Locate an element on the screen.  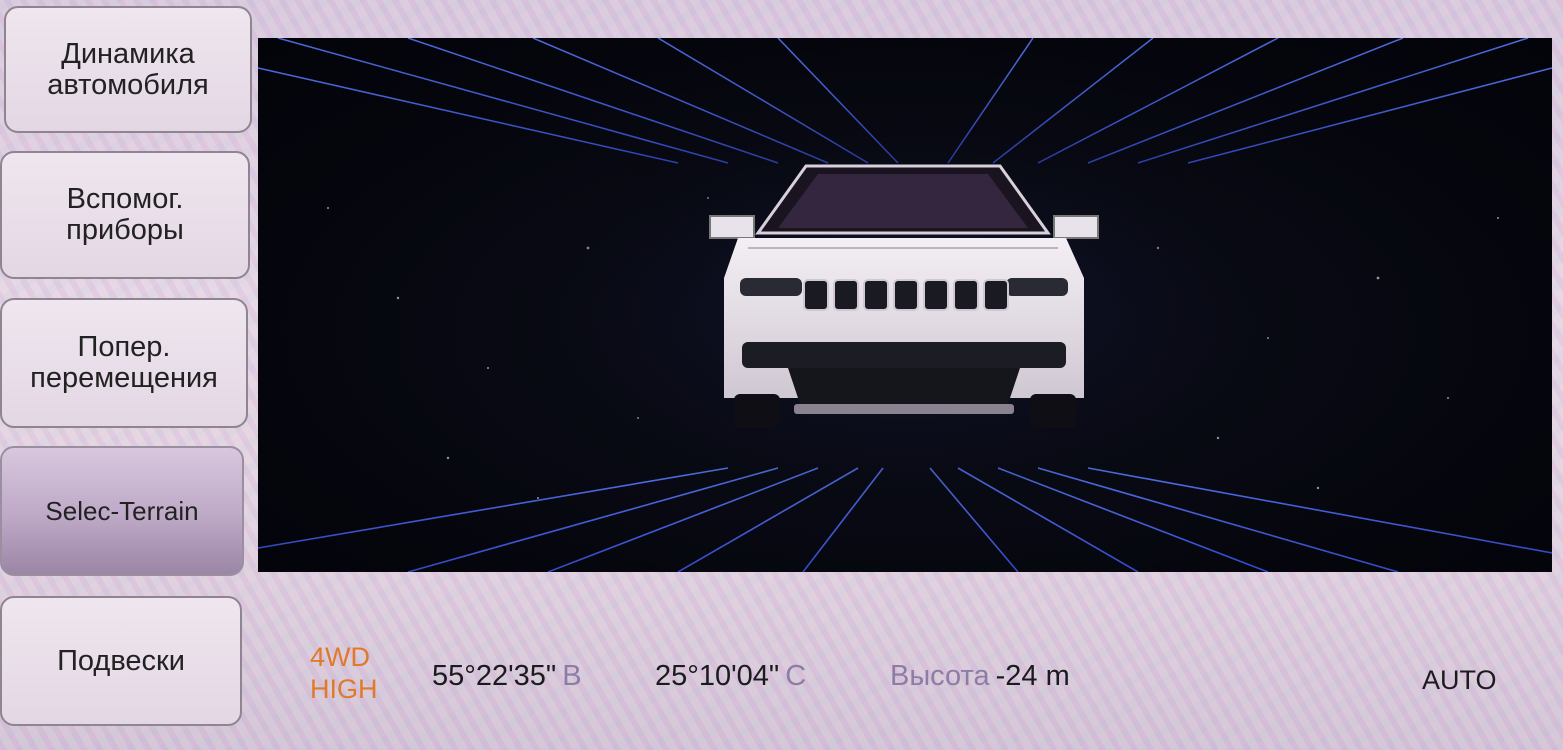
longitude-readout: 25°10'04" С is located at coordinates (730, 676).